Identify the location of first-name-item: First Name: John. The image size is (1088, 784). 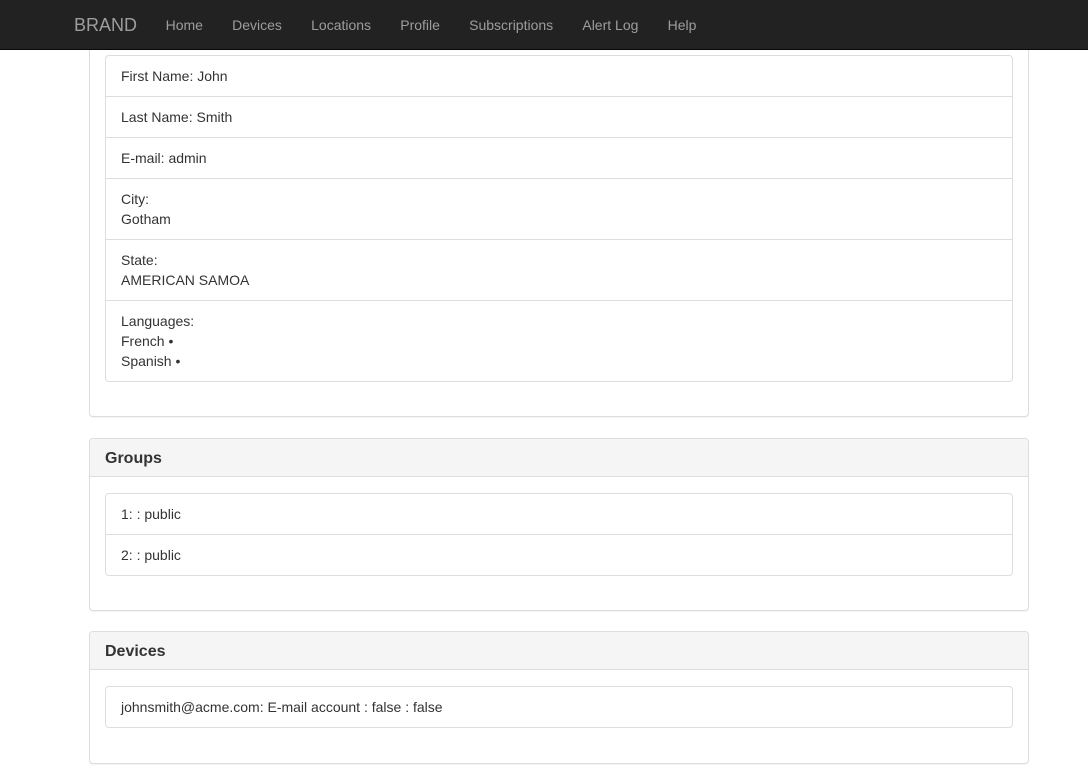
(559, 76).